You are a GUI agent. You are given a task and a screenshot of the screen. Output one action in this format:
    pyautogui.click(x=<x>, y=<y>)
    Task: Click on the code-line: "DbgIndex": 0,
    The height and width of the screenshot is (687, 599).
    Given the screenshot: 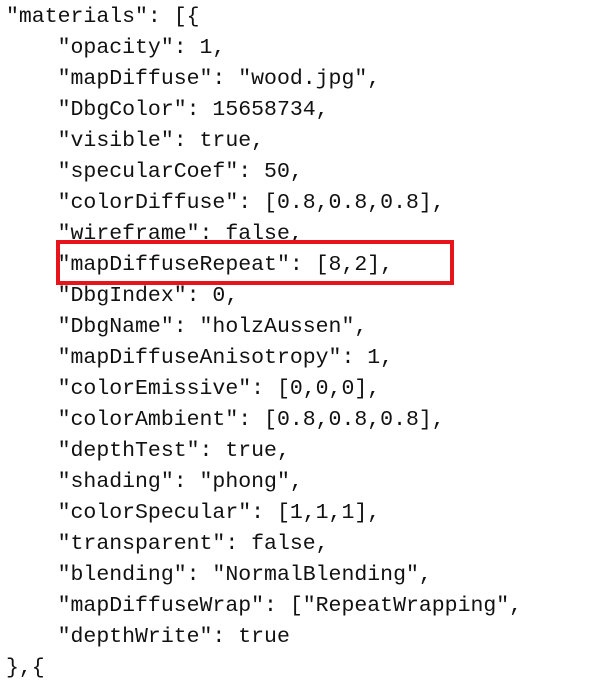 What is the action you would take?
    pyautogui.click(x=122, y=296)
    